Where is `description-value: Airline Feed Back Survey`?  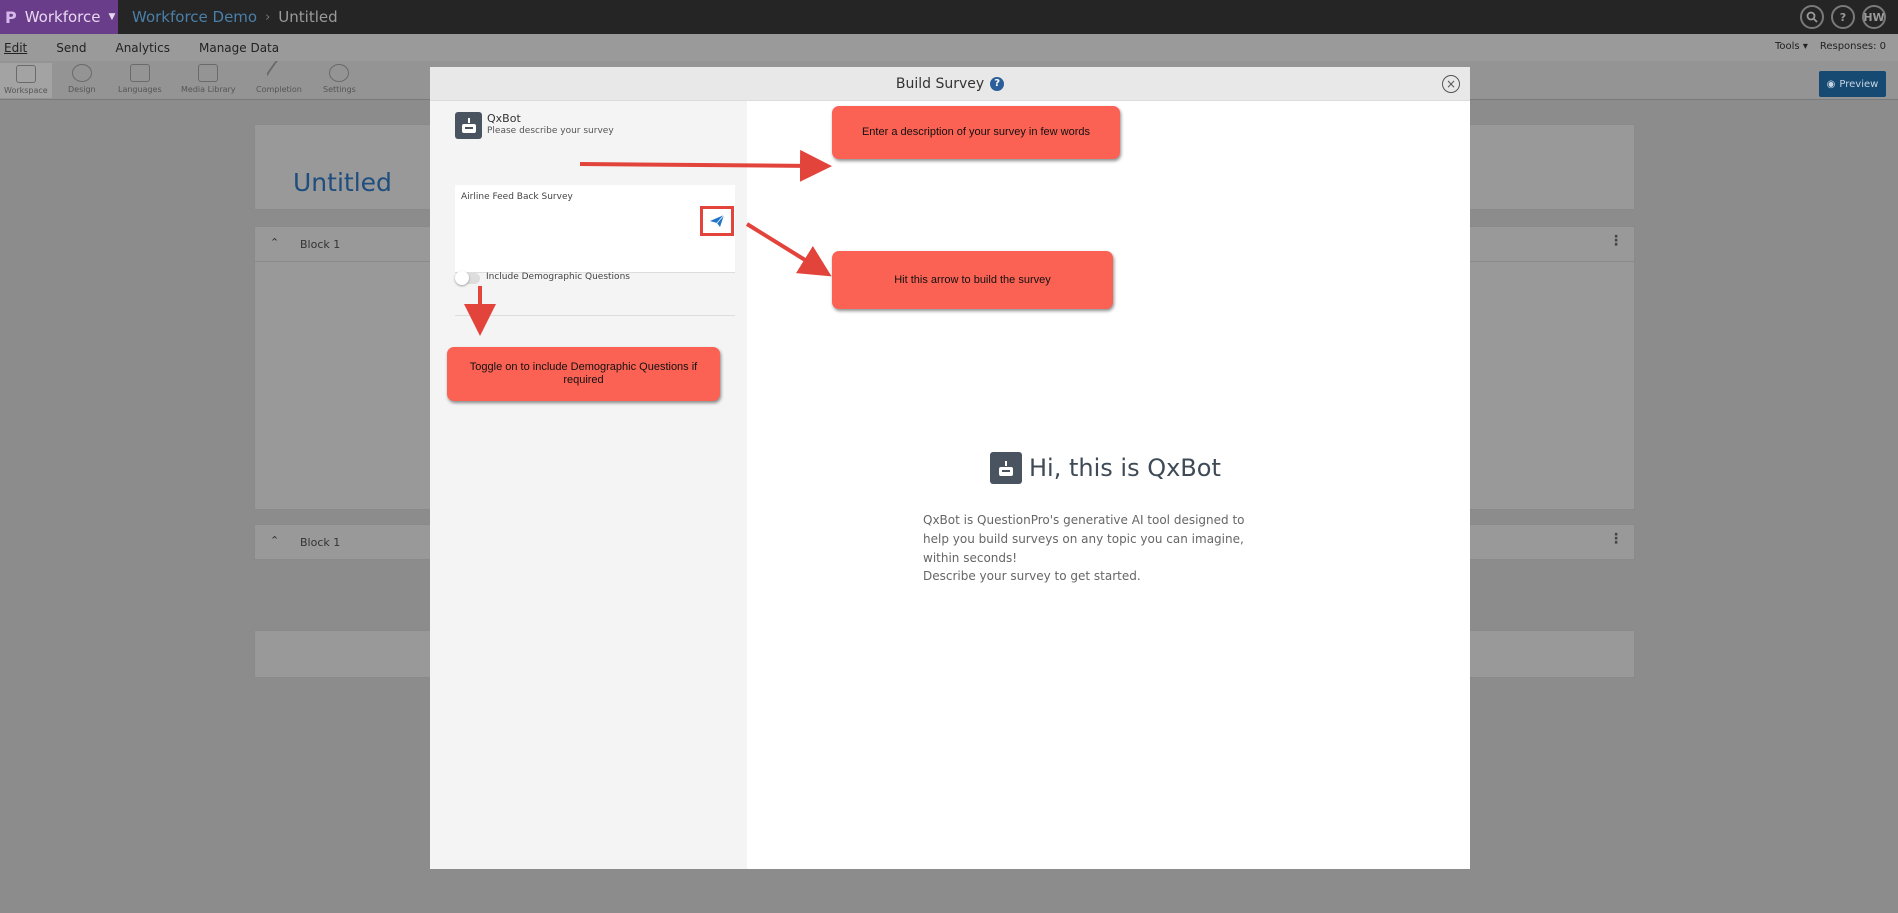 description-value: Airline Feed Back Survey is located at coordinates (517, 197).